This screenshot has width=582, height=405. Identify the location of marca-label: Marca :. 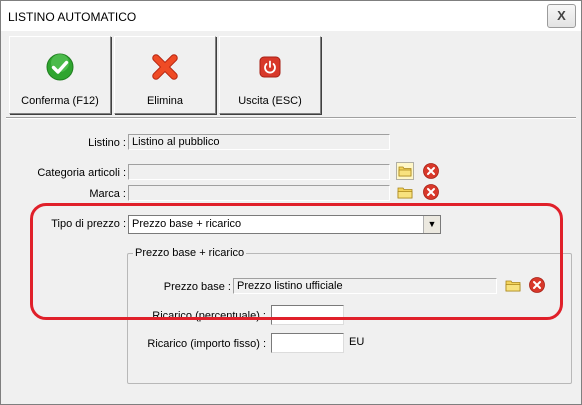
(107, 194).